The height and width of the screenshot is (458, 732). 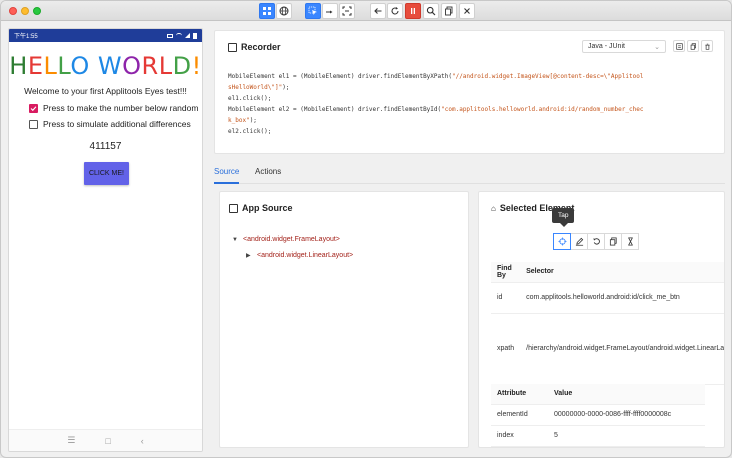 I want to click on table-row: index 5, so click(x=598, y=436).